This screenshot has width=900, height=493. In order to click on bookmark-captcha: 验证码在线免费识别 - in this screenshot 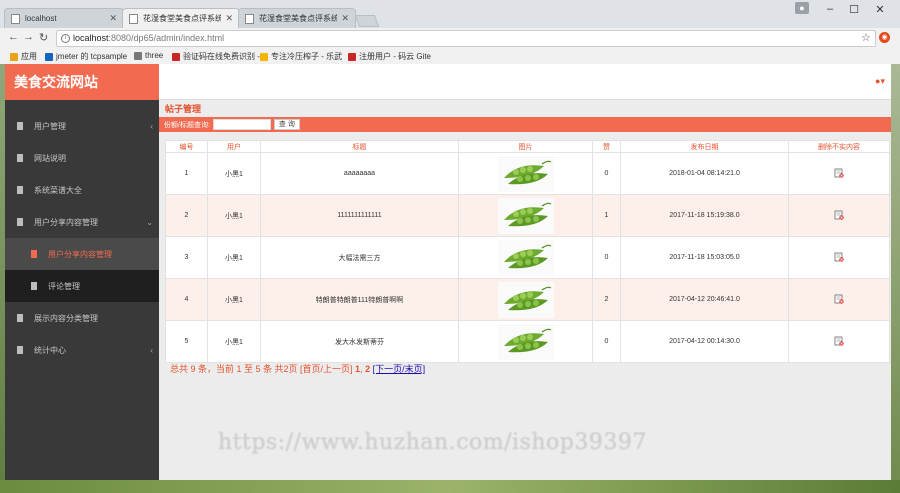, I will do `click(216, 56)`.